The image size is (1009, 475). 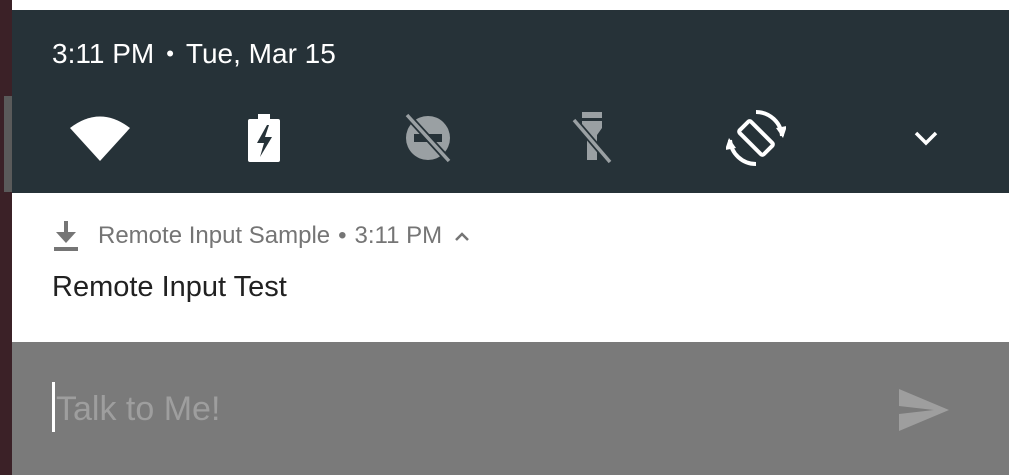 What do you see at coordinates (261, 53) in the screenshot?
I see `status-date: Tue, Mar 15` at bounding box center [261, 53].